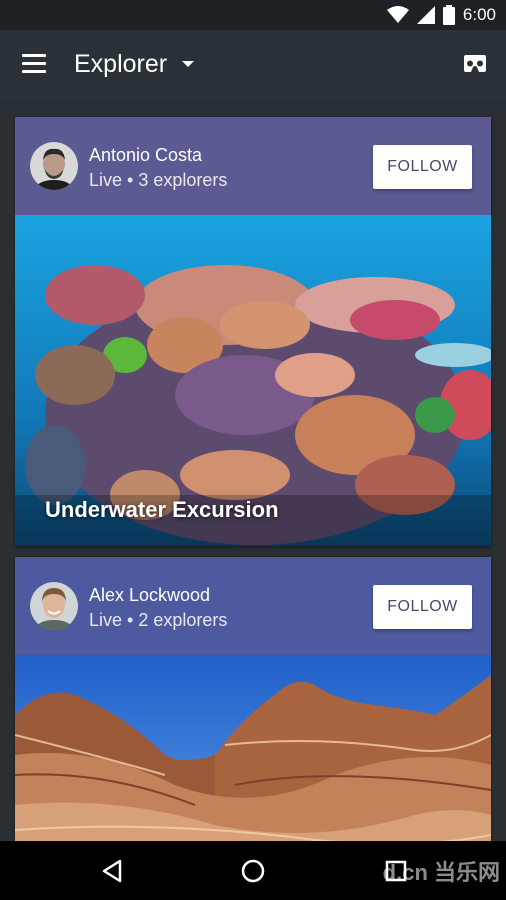 This screenshot has height=900, width=506. Describe the element at coordinates (162, 509) in the screenshot. I see `excursion-title: Underwater Excursion` at that location.